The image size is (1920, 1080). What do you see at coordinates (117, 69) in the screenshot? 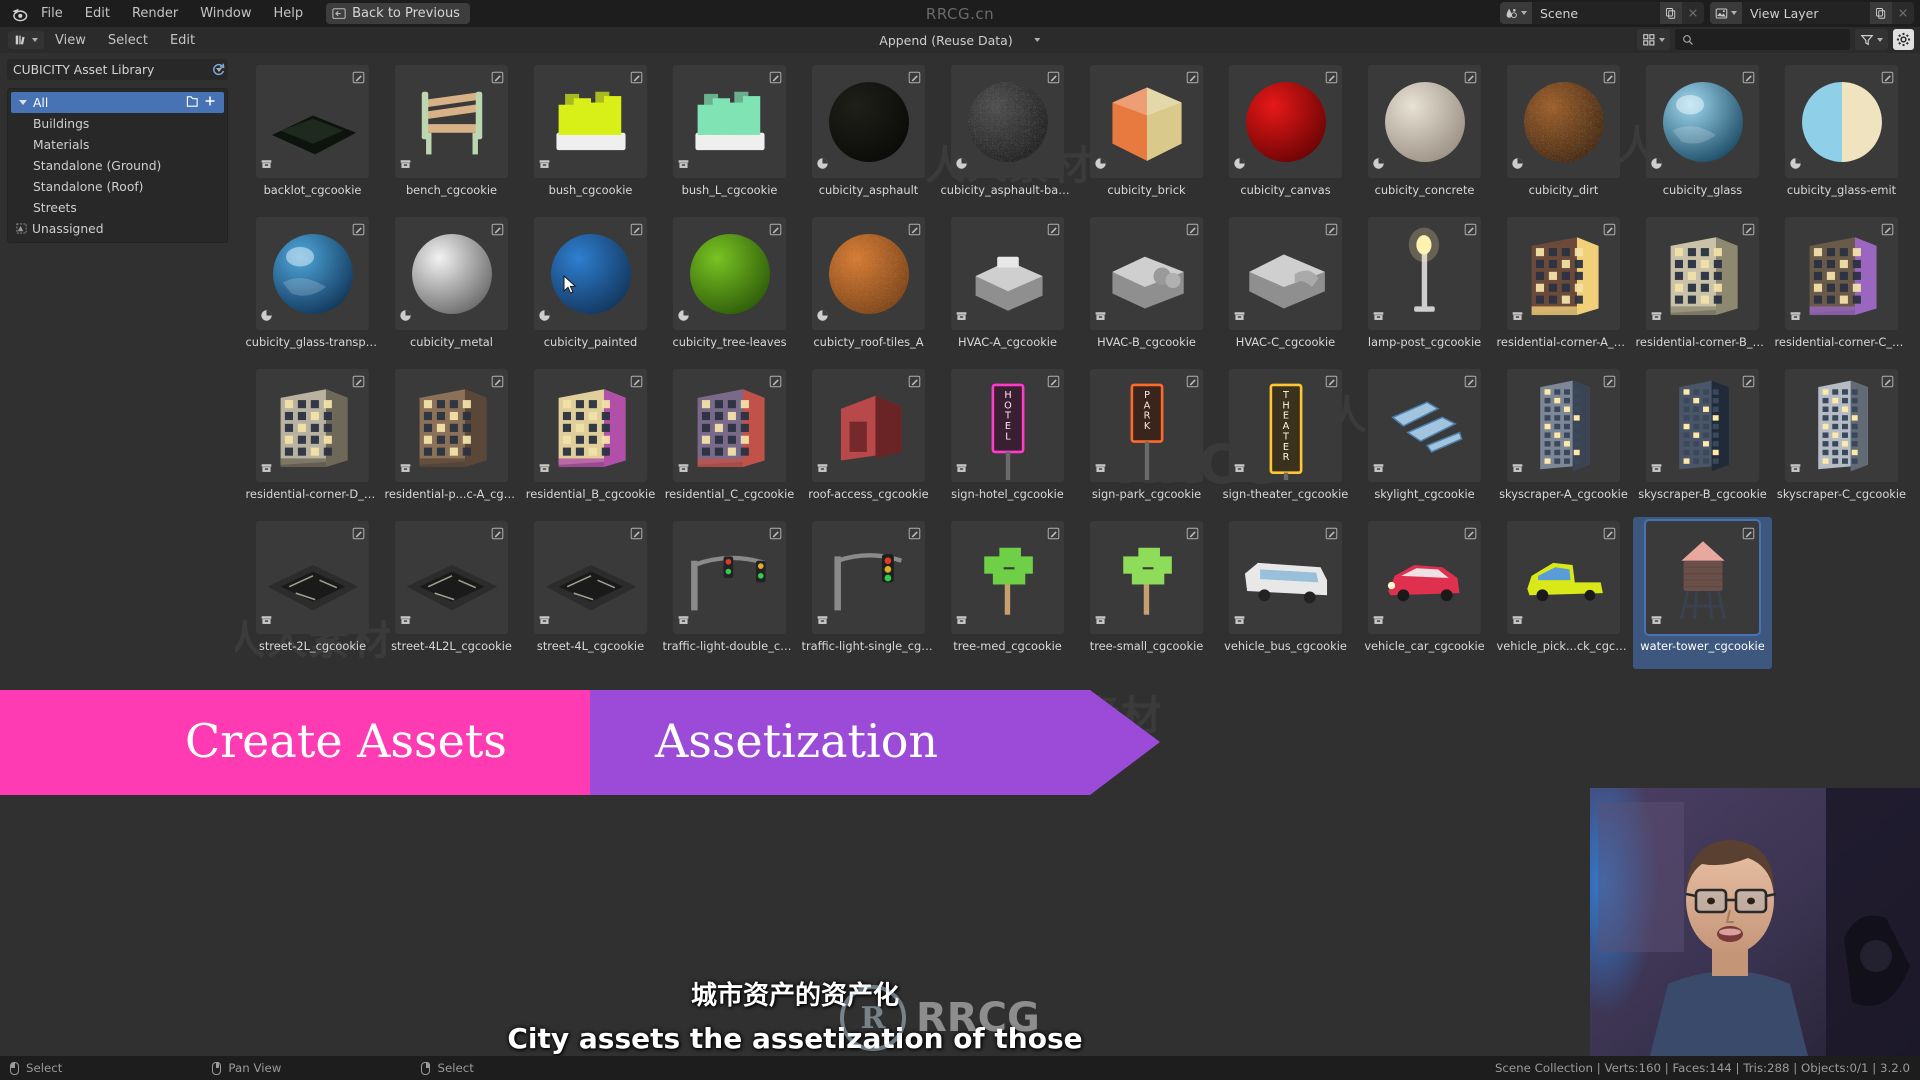
I see `asset-library-selector: CUBICITY Asset Library` at bounding box center [117, 69].